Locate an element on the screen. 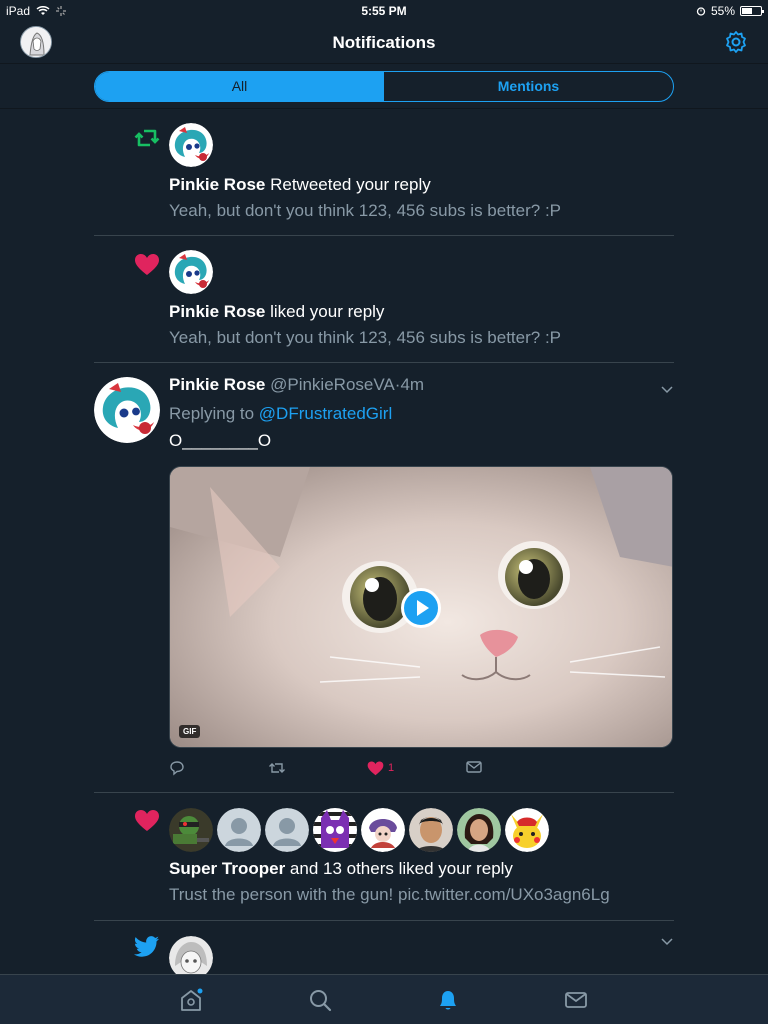 Image resolution: width=768 pixels, height=1024 pixels. tweet-time: 4m is located at coordinates (412, 384).